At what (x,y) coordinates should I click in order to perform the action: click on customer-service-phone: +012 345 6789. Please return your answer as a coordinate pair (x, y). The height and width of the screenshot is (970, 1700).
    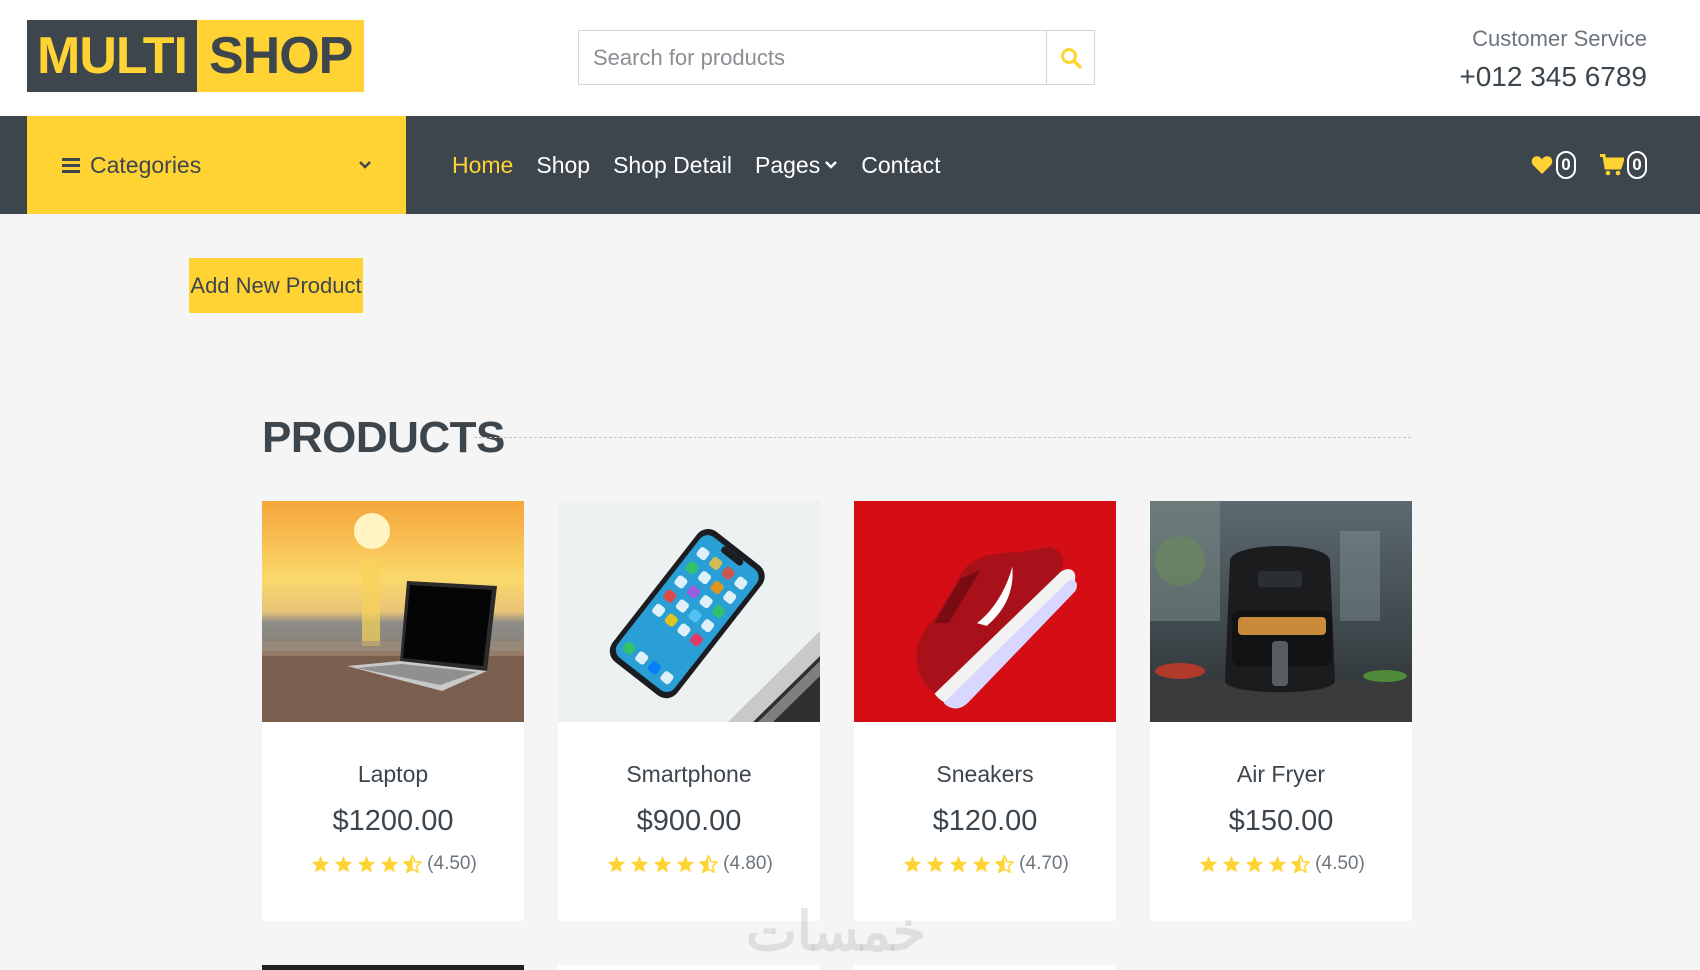
    Looking at the image, I should click on (1553, 76).